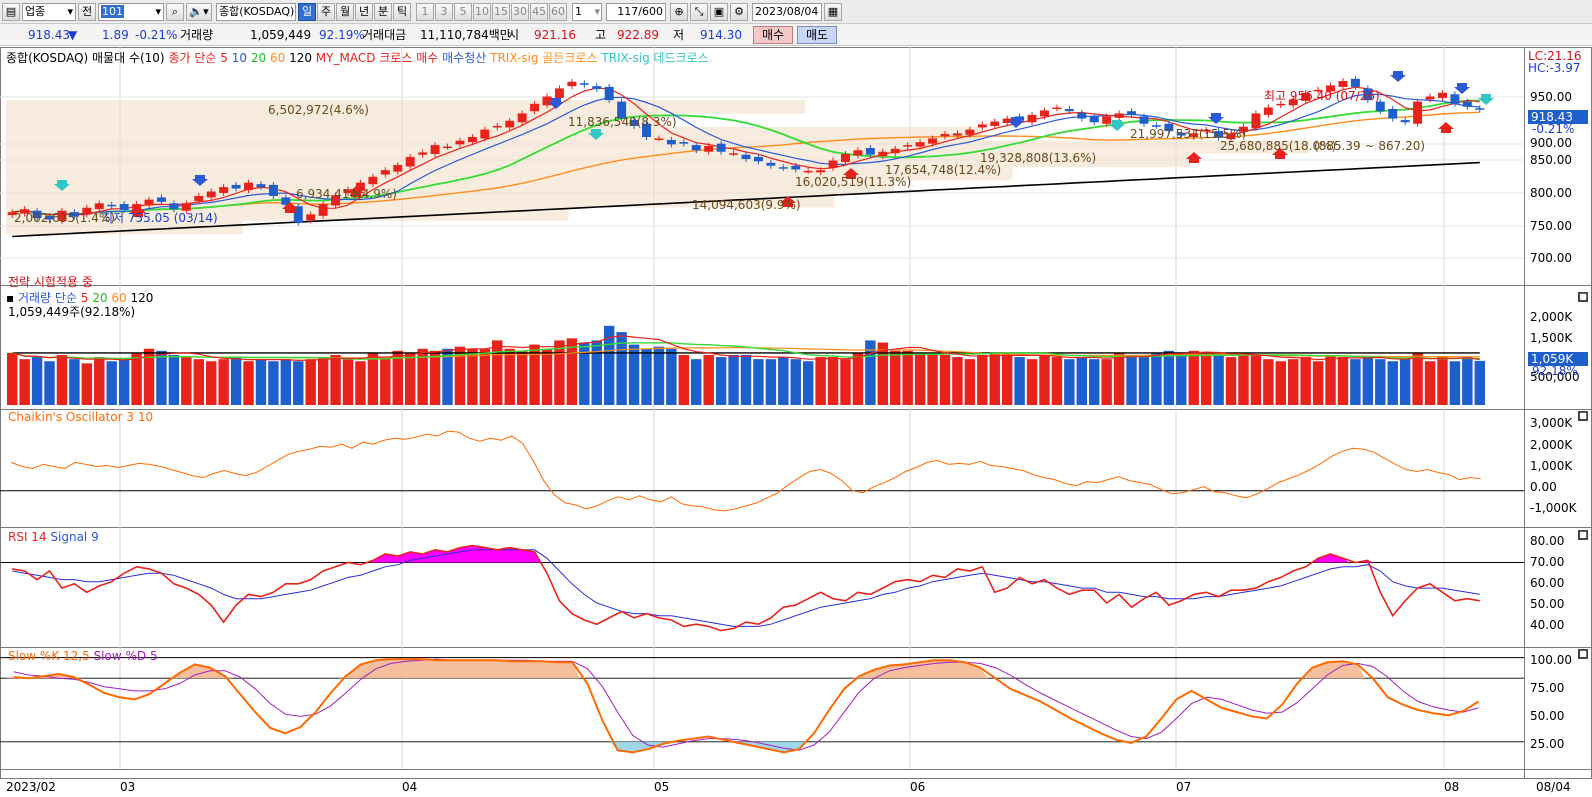 The image size is (1592, 797). Describe the element at coordinates (539, 12) in the screenshot. I see `interval-45: 45` at that location.